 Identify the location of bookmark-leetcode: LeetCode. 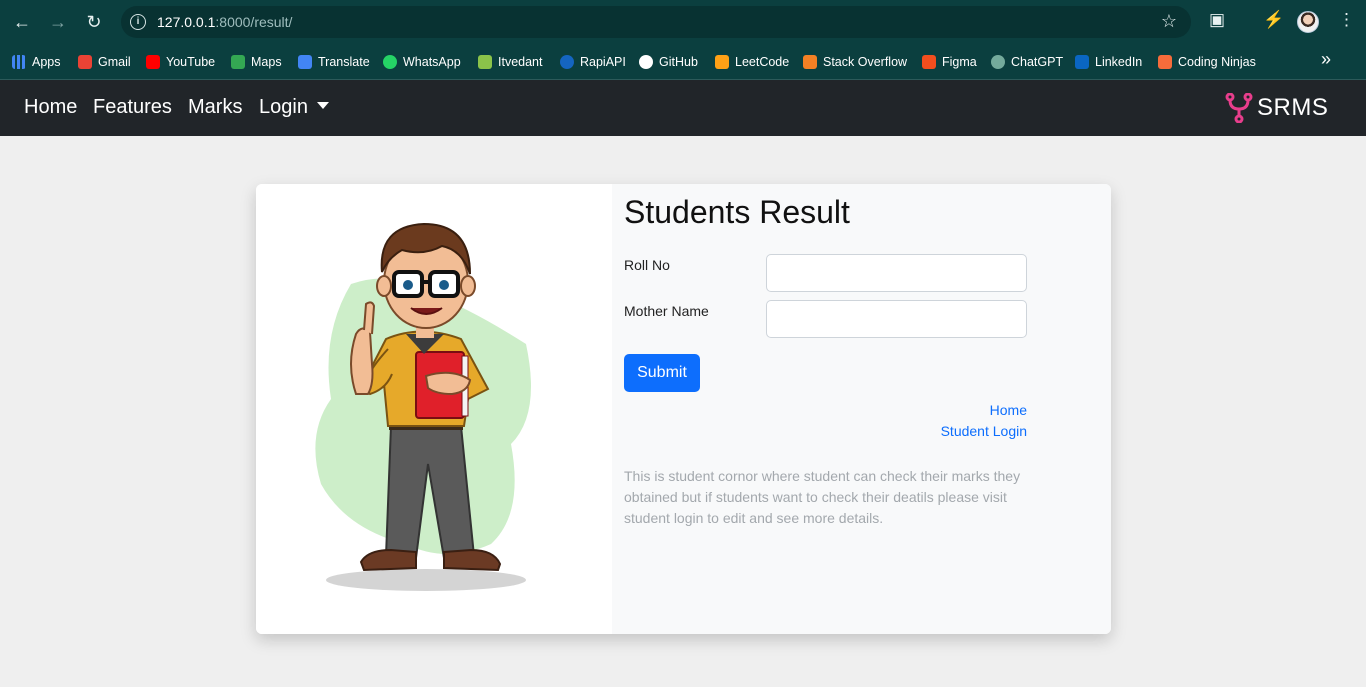
(752, 62).